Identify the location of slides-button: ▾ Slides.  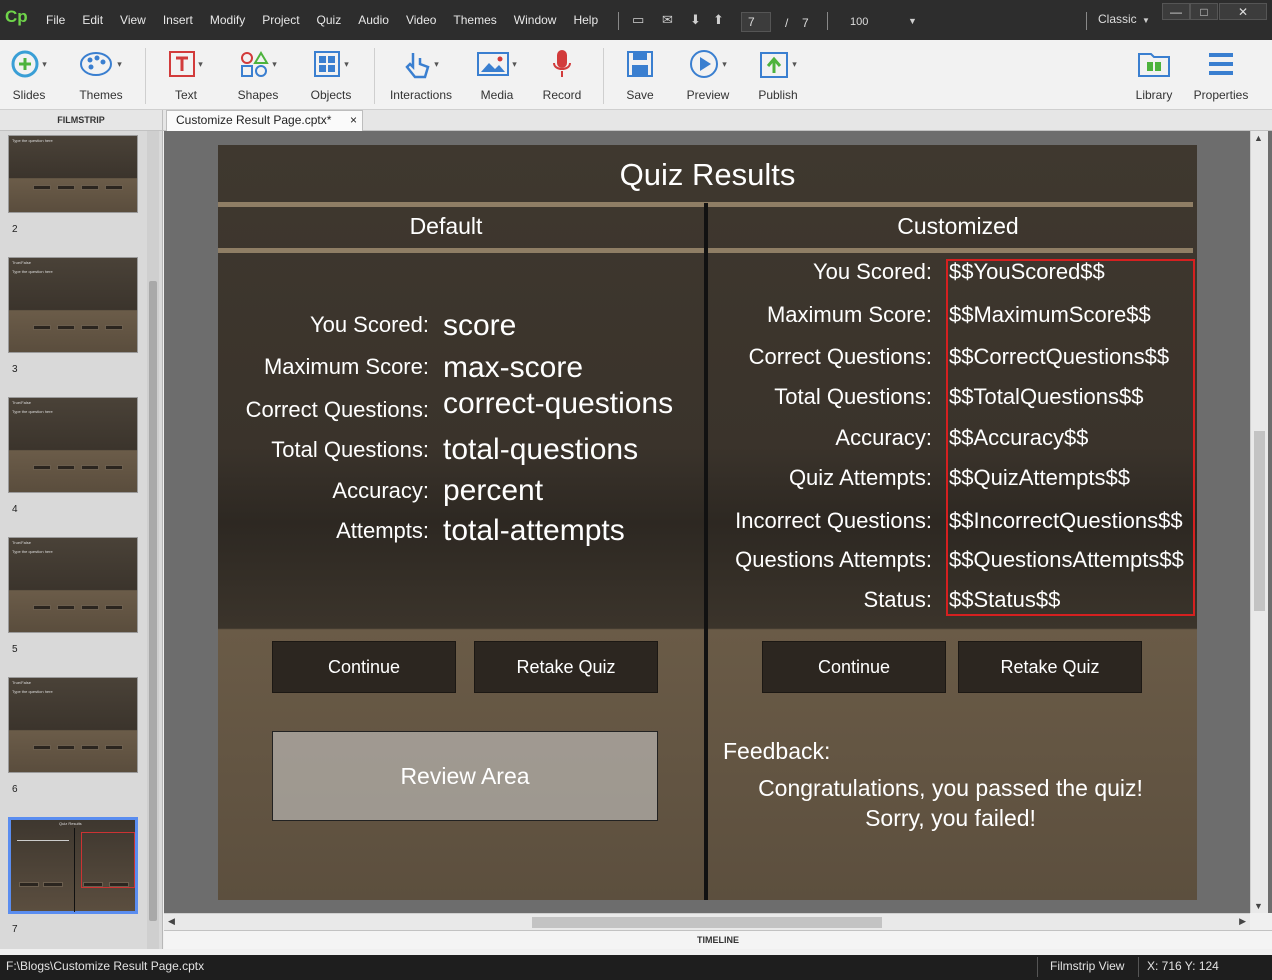
(29, 76).